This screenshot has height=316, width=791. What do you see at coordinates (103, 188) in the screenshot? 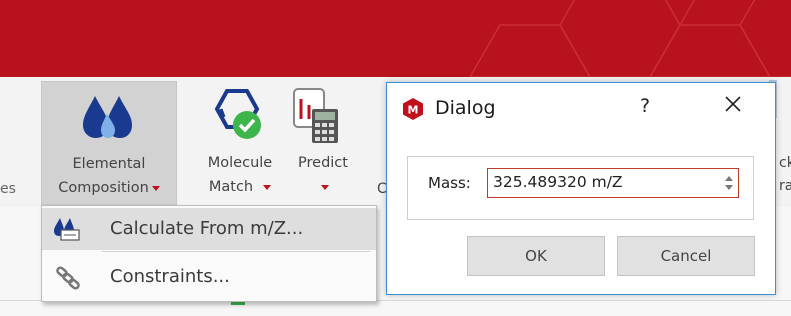
I see `elemental-label-line2: Composition` at bounding box center [103, 188].